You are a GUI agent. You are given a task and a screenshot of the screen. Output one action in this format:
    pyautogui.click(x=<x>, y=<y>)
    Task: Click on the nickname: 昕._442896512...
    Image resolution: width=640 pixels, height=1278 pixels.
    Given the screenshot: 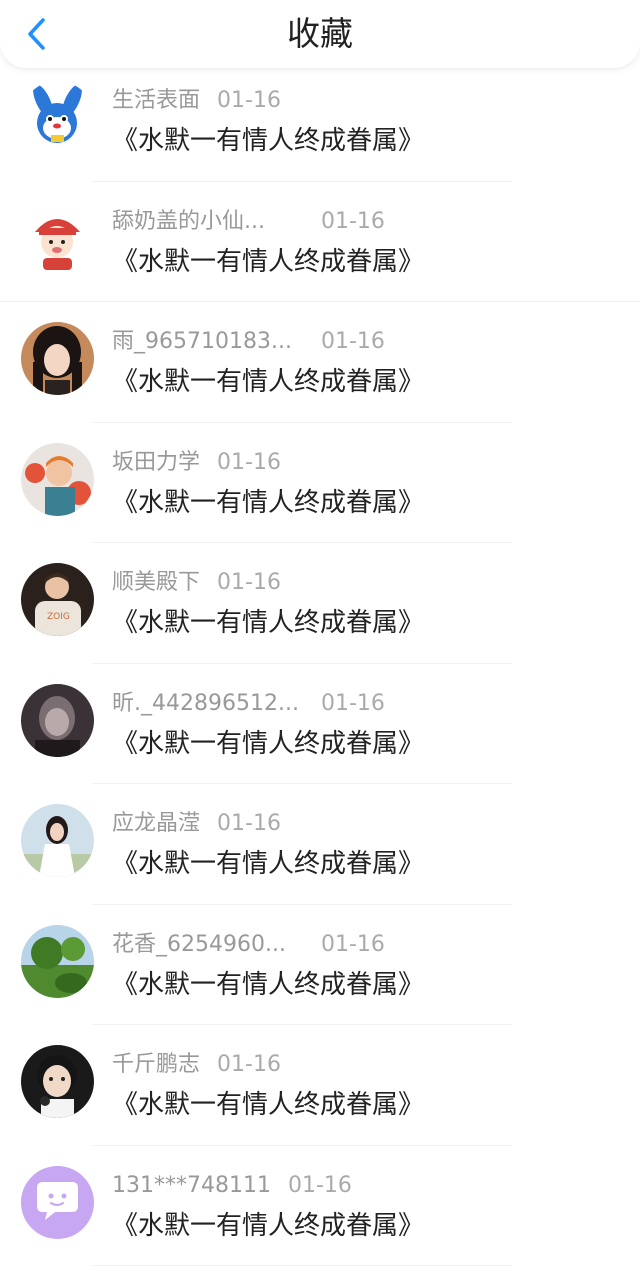 What is the action you would take?
    pyautogui.click(x=205, y=703)
    